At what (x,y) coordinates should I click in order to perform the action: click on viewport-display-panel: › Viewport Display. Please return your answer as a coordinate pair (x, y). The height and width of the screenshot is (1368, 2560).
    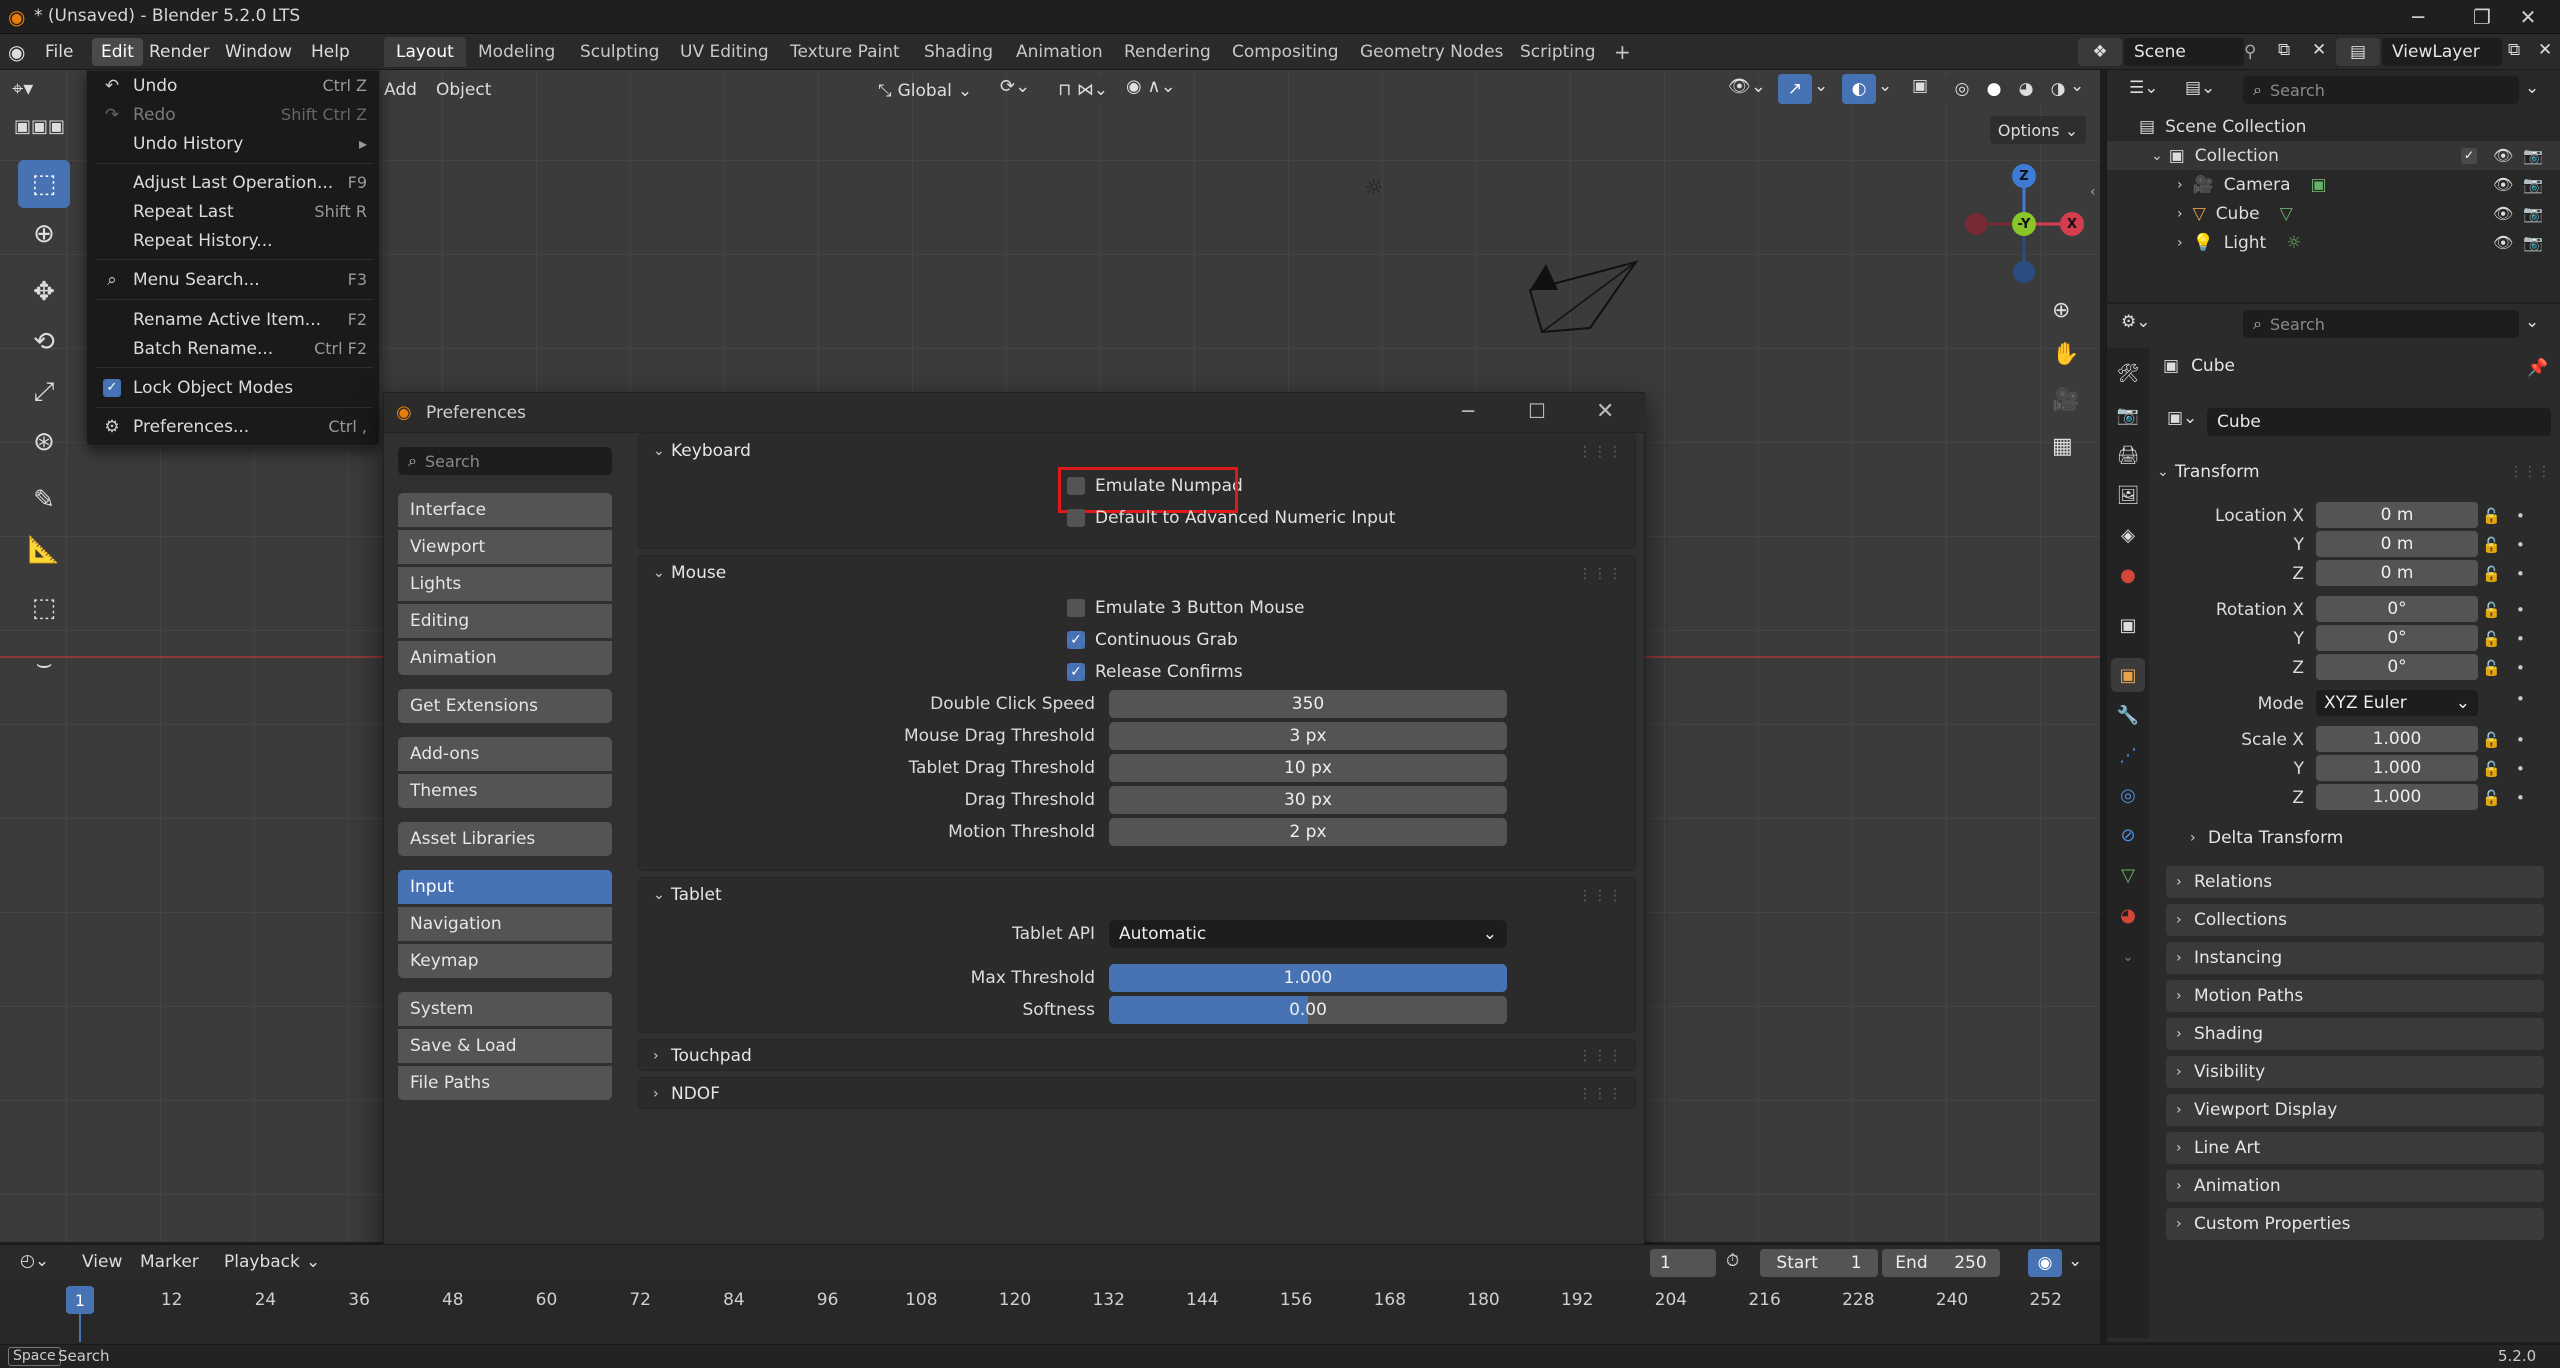
    Looking at the image, I should click on (2355, 1110).